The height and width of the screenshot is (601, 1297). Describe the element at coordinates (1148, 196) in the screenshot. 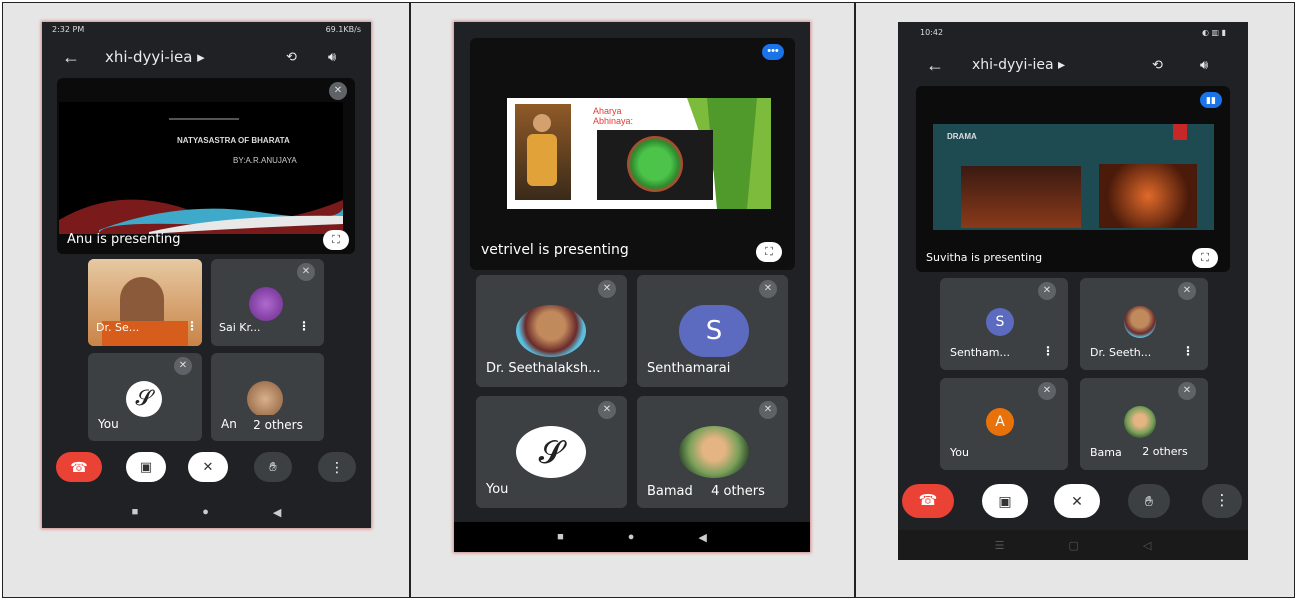

I see `slide-photo-performer` at that location.